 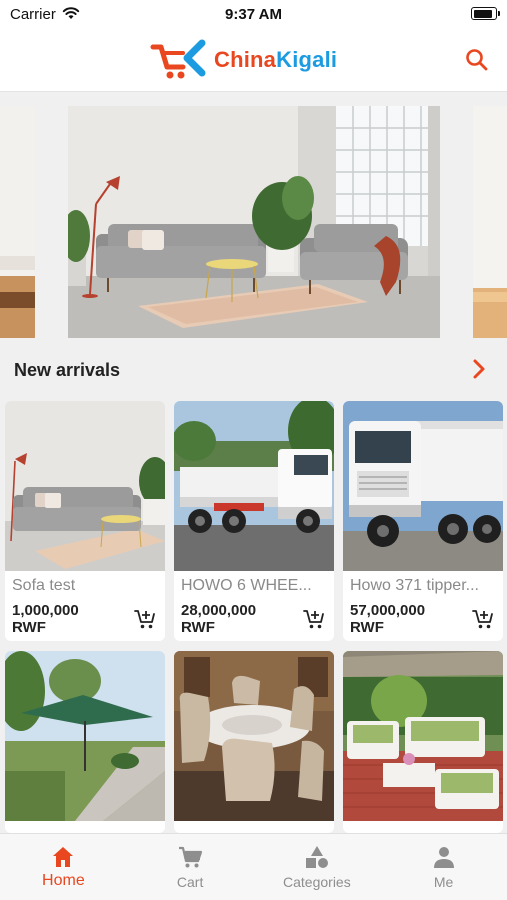 I want to click on product-price: 1,000,000 RWF, so click(x=45, y=619).